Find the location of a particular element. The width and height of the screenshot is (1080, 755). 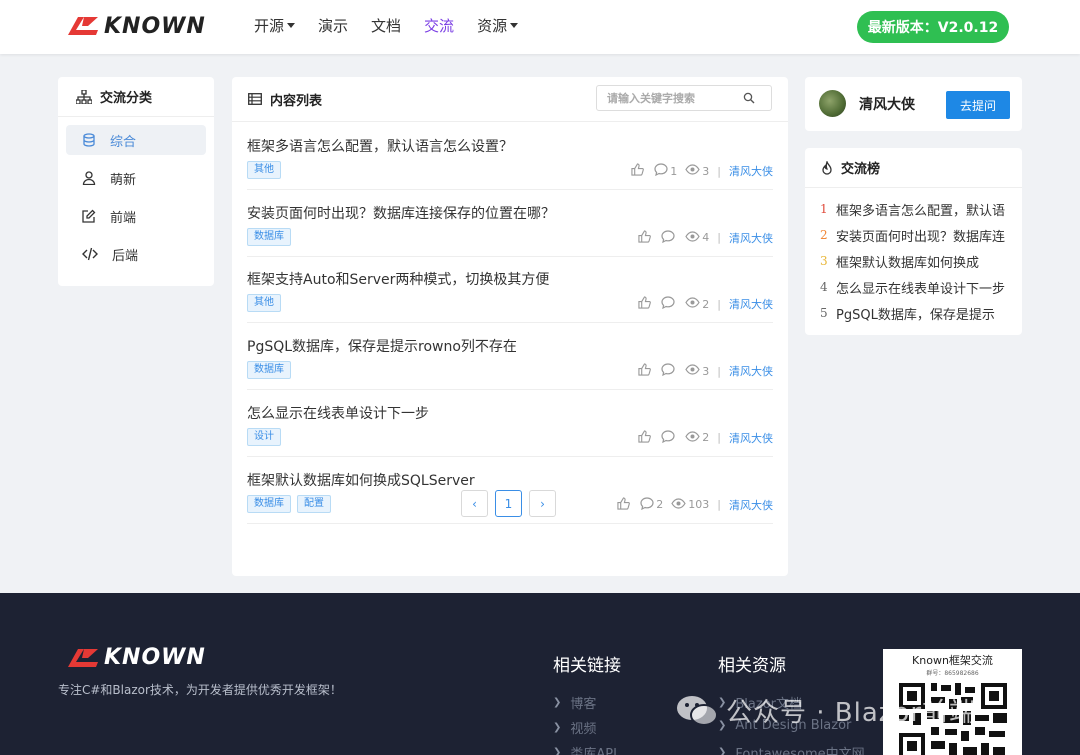

post-meta: 1 3 | 清风大侠 is located at coordinates (698, 171).